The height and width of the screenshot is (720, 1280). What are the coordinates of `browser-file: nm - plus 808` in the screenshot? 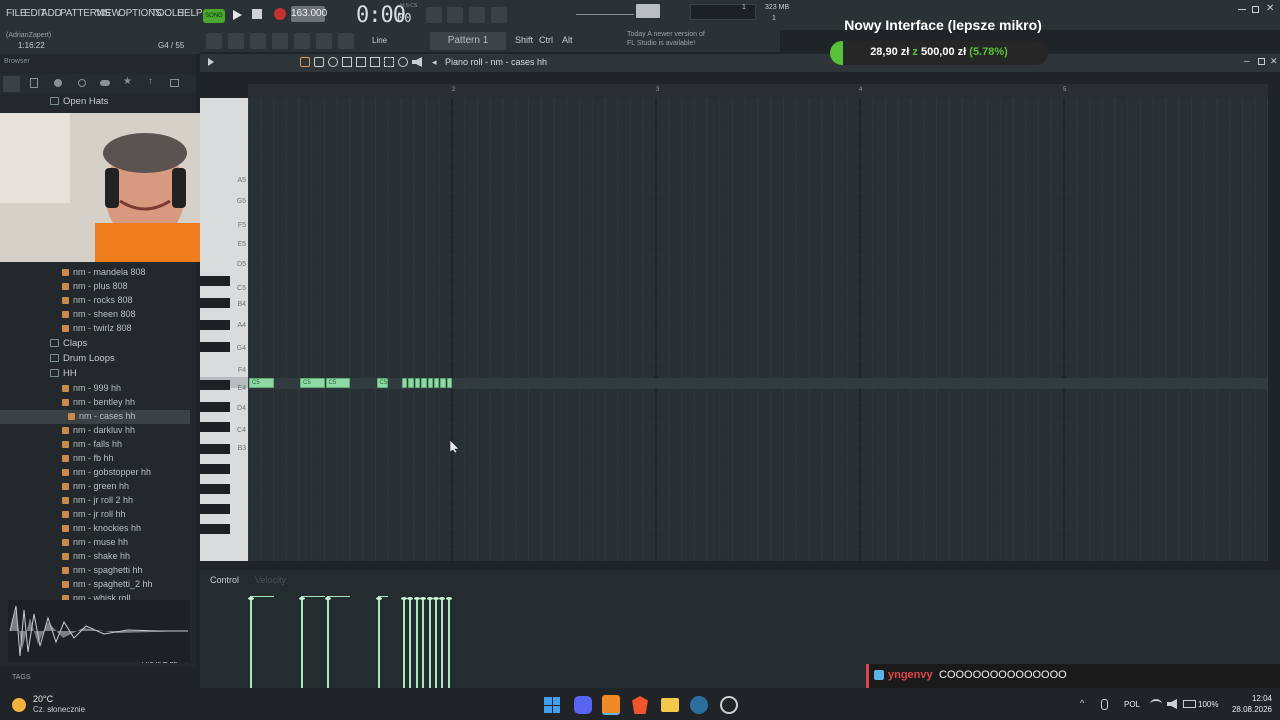 It's located at (95, 287).